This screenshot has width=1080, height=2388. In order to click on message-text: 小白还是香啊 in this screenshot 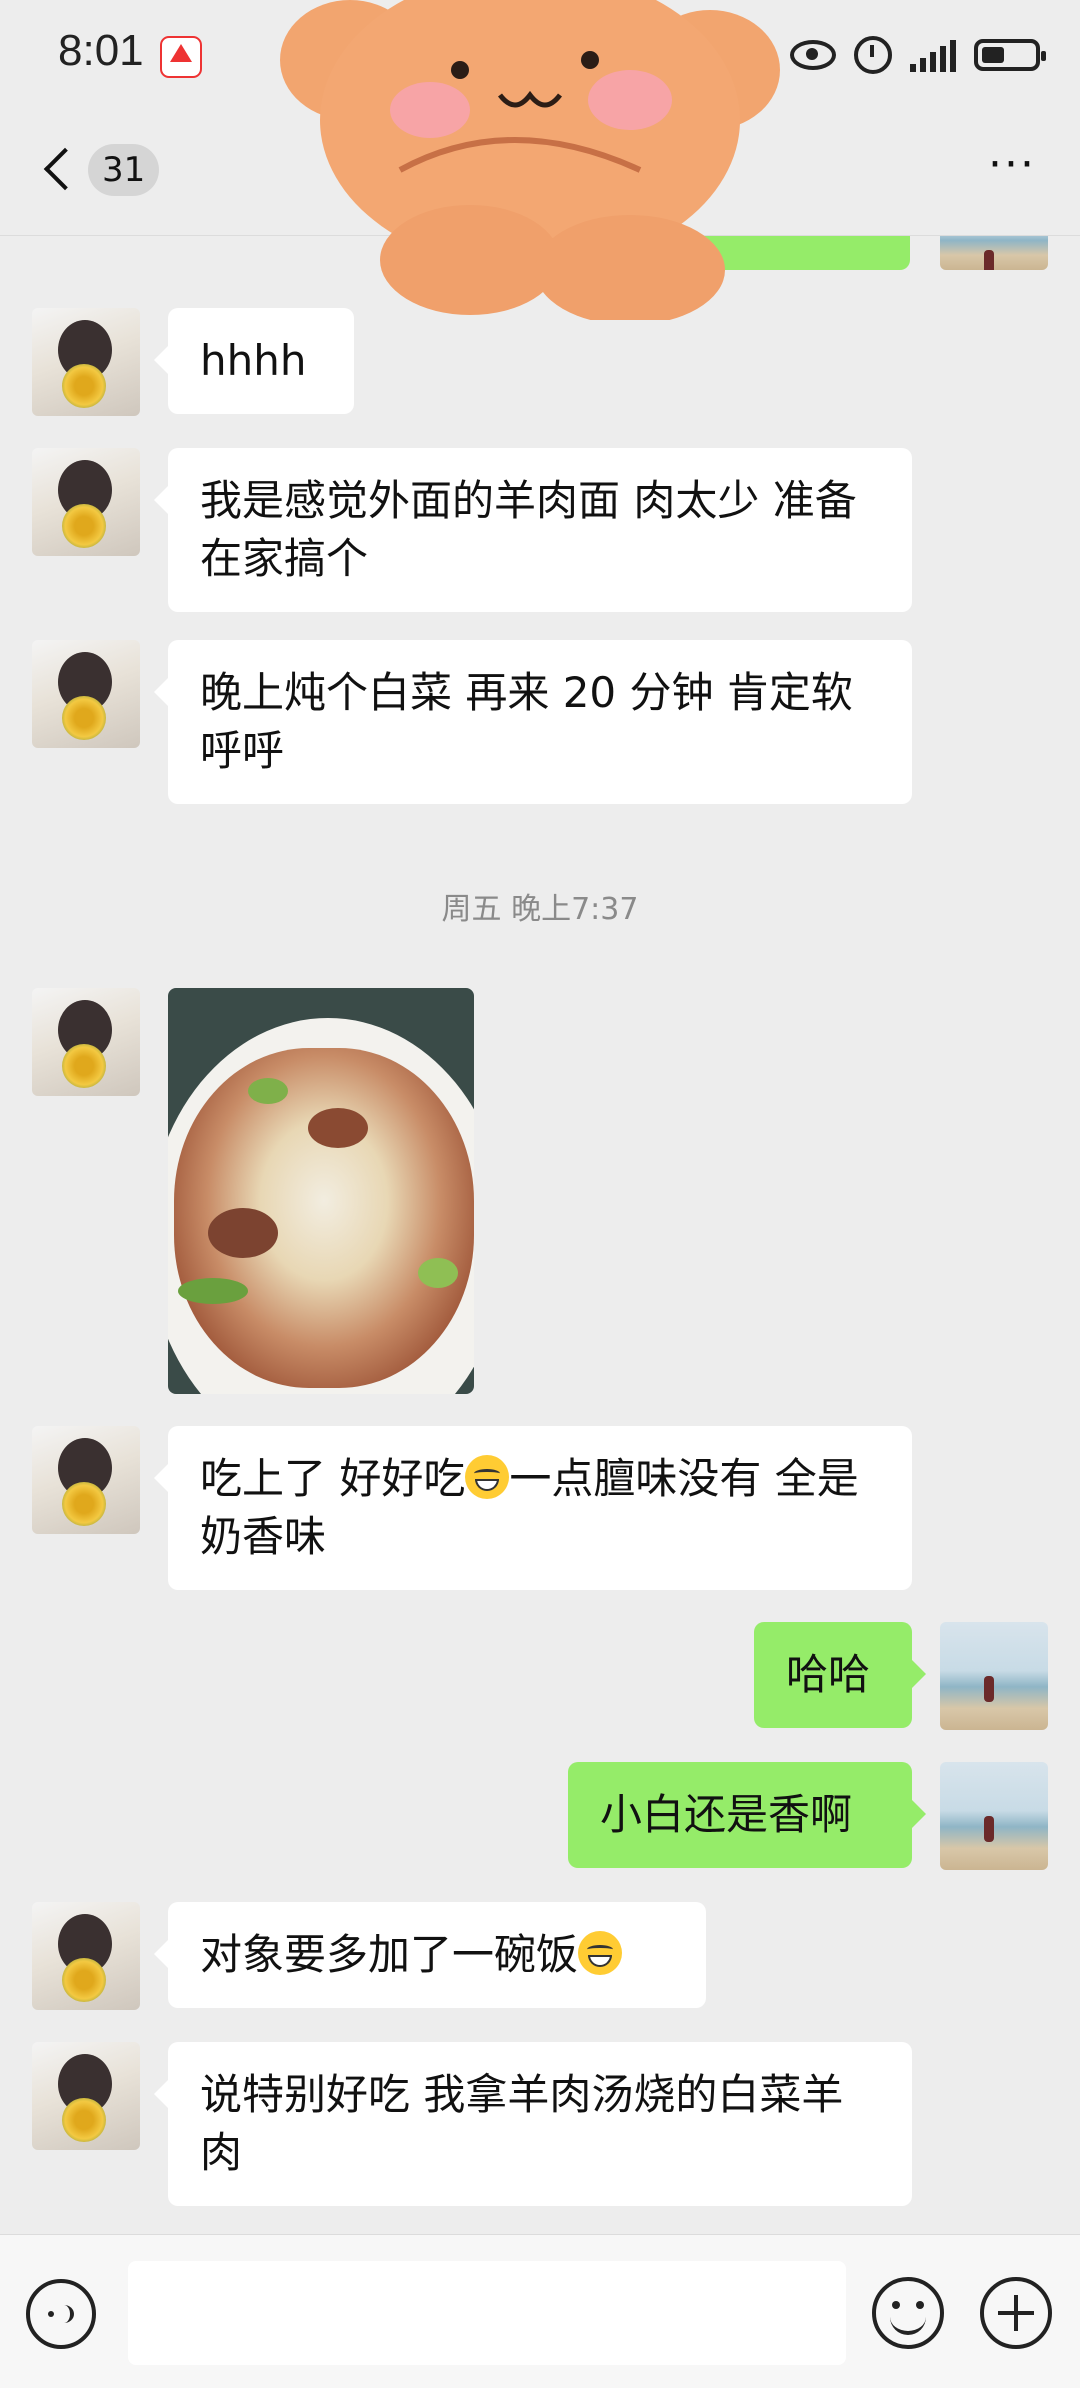, I will do `click(726, 1814)`.